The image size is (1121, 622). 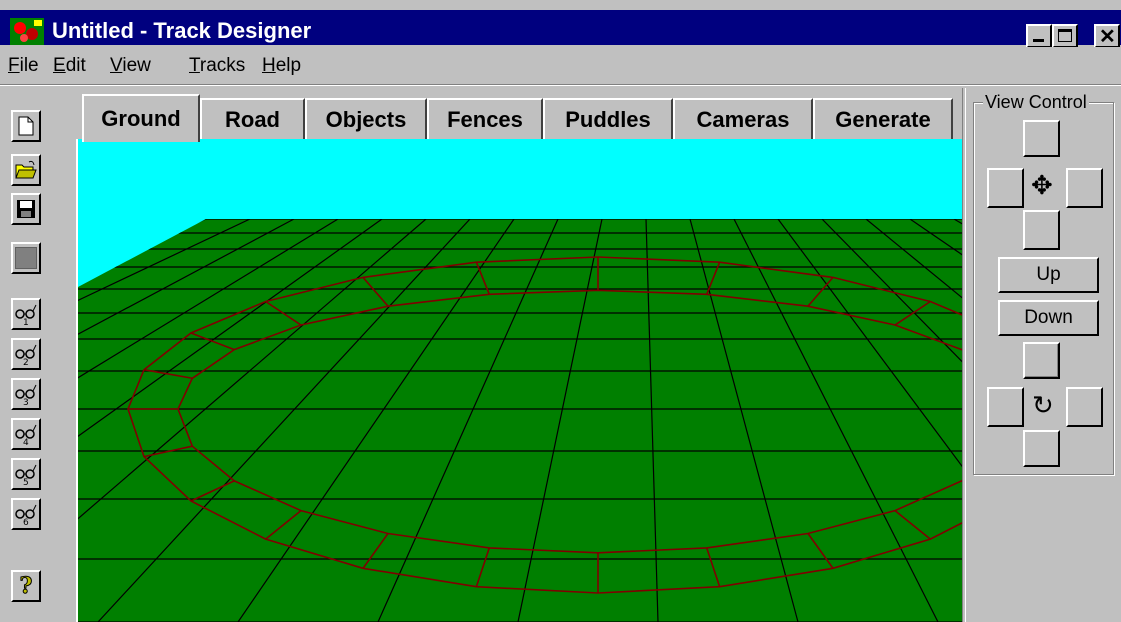 What do you see at coordinates (1041, 230) in the screenshot?
I see `pan-down-button` at bounding box center [1041, 230].